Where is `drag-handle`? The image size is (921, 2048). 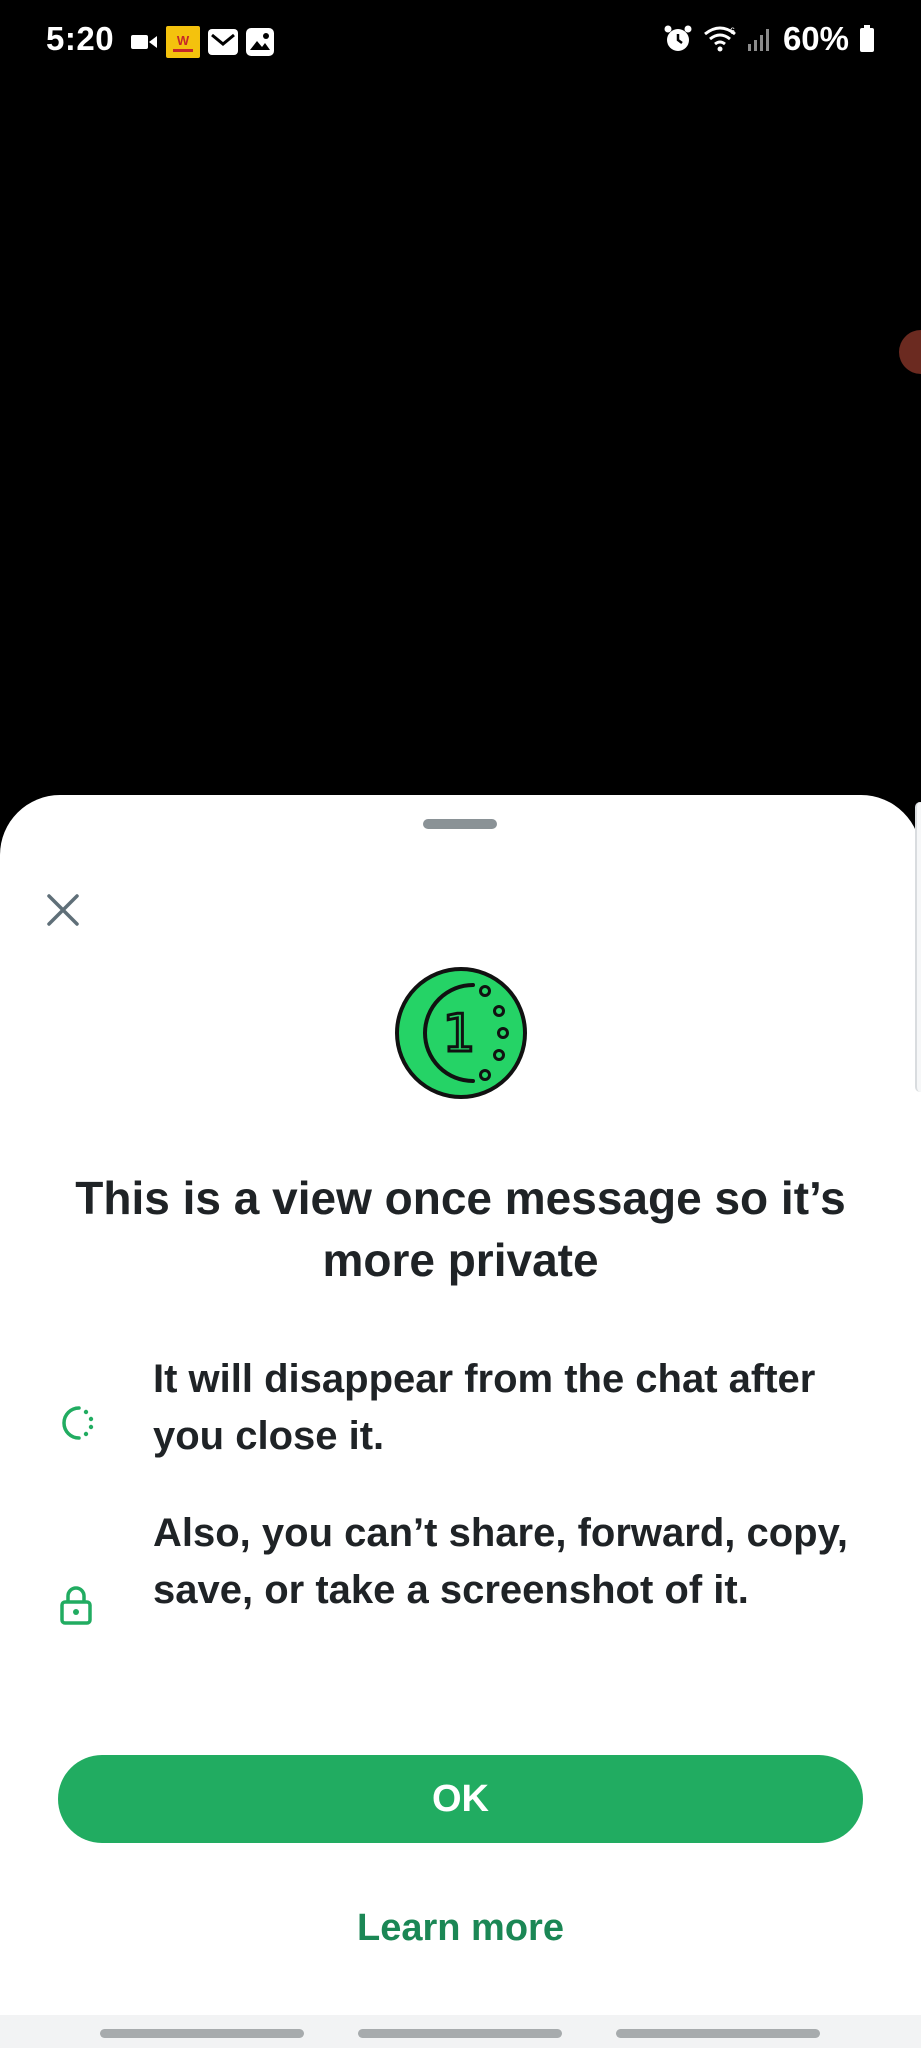
drag-handle is located at coordinates (460, 824).